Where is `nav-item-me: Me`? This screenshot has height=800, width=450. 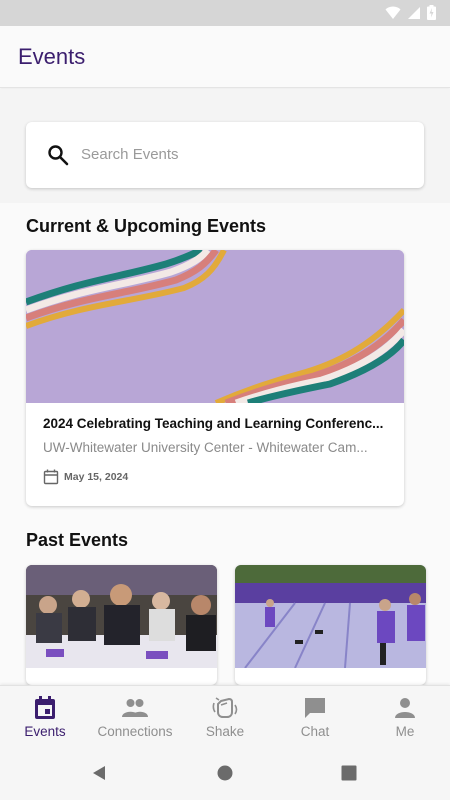 nav-item-me: Me is located at coordinates (405, 717).